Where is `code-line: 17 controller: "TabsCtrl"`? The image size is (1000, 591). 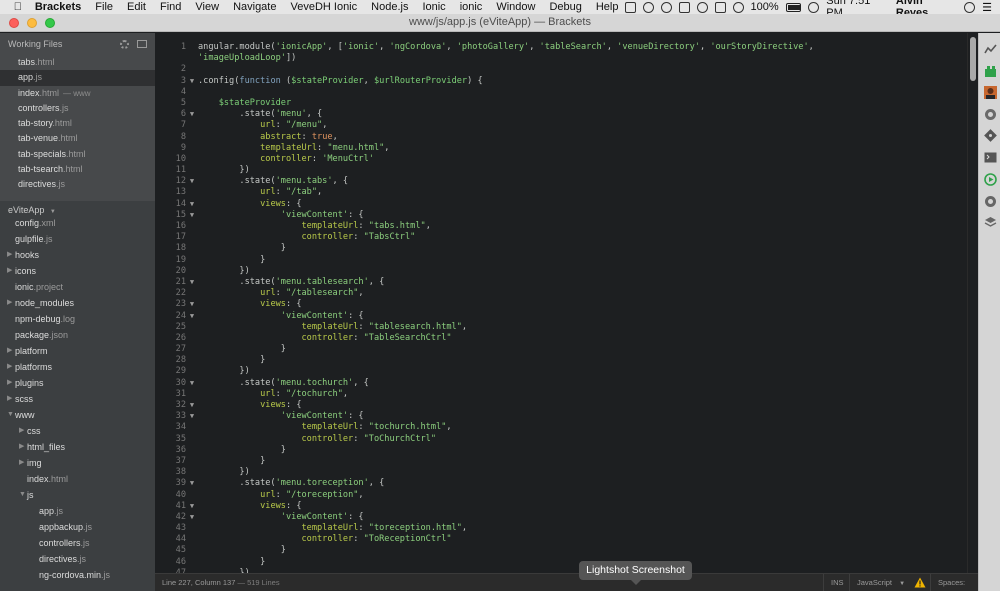
code-line: 17 controller: "TabsCtrl" is located at coordinates (561, 237).